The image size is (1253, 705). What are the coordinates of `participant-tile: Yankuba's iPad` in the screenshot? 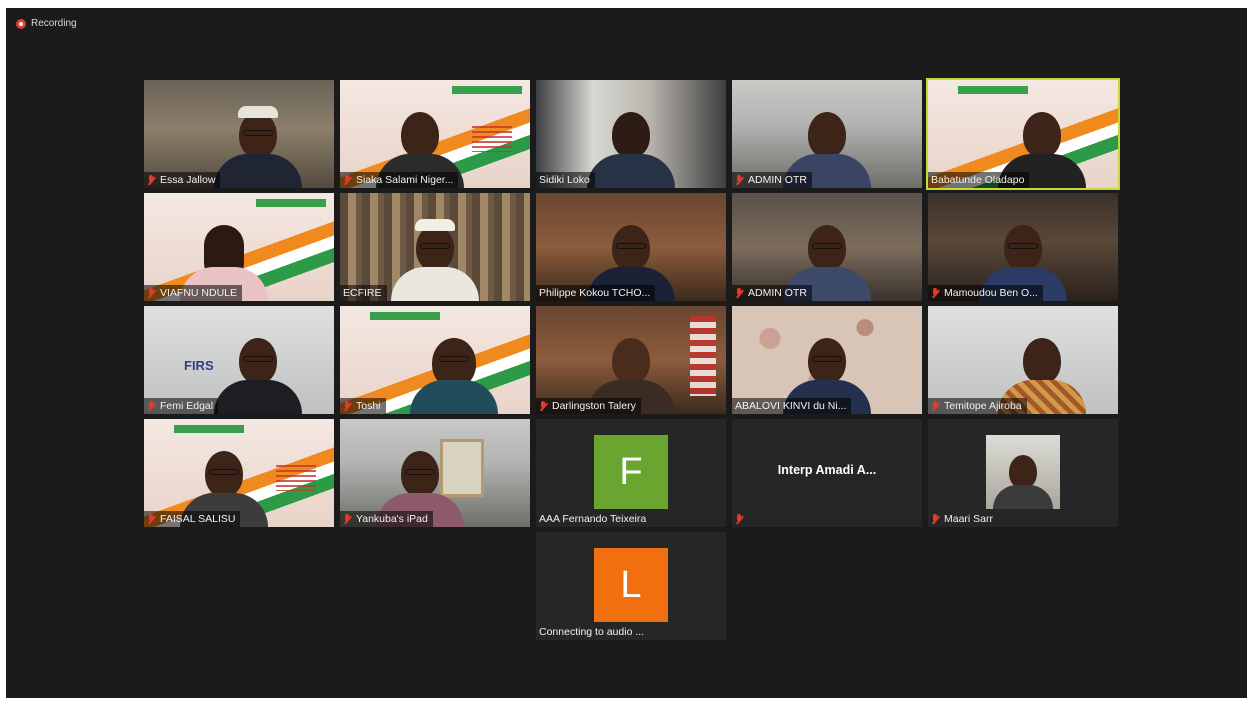 It's located at (435, 473).